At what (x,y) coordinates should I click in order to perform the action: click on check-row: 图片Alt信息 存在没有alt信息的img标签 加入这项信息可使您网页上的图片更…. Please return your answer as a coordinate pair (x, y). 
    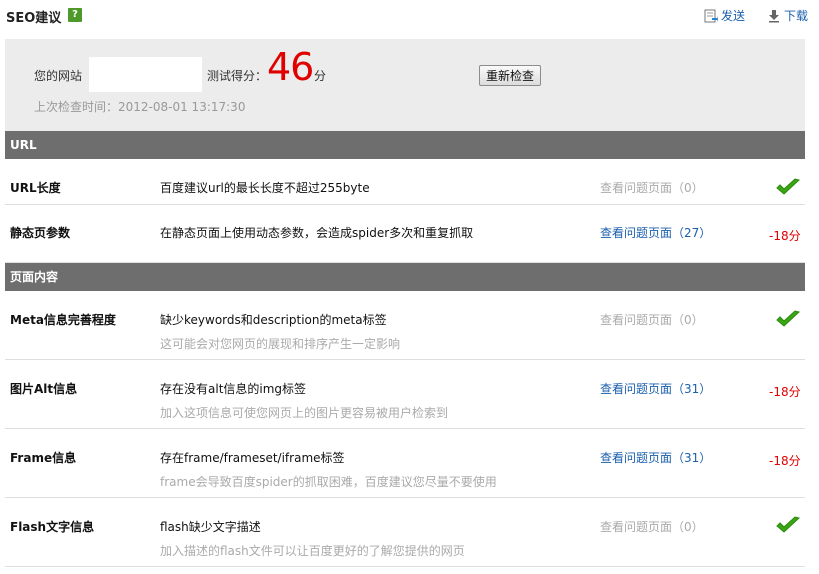
    Looking at the image, I should click on (405, 394).